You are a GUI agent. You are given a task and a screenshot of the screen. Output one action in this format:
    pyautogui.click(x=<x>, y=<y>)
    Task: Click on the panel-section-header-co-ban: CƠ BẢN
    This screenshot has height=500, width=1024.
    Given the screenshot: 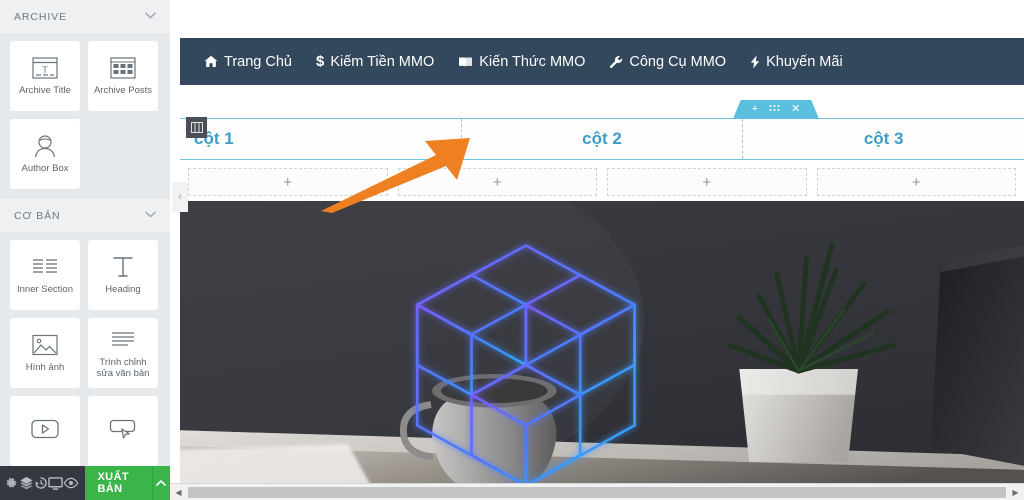 What is the action you would take?
    pyautogui.click(x=85, y=215)
    